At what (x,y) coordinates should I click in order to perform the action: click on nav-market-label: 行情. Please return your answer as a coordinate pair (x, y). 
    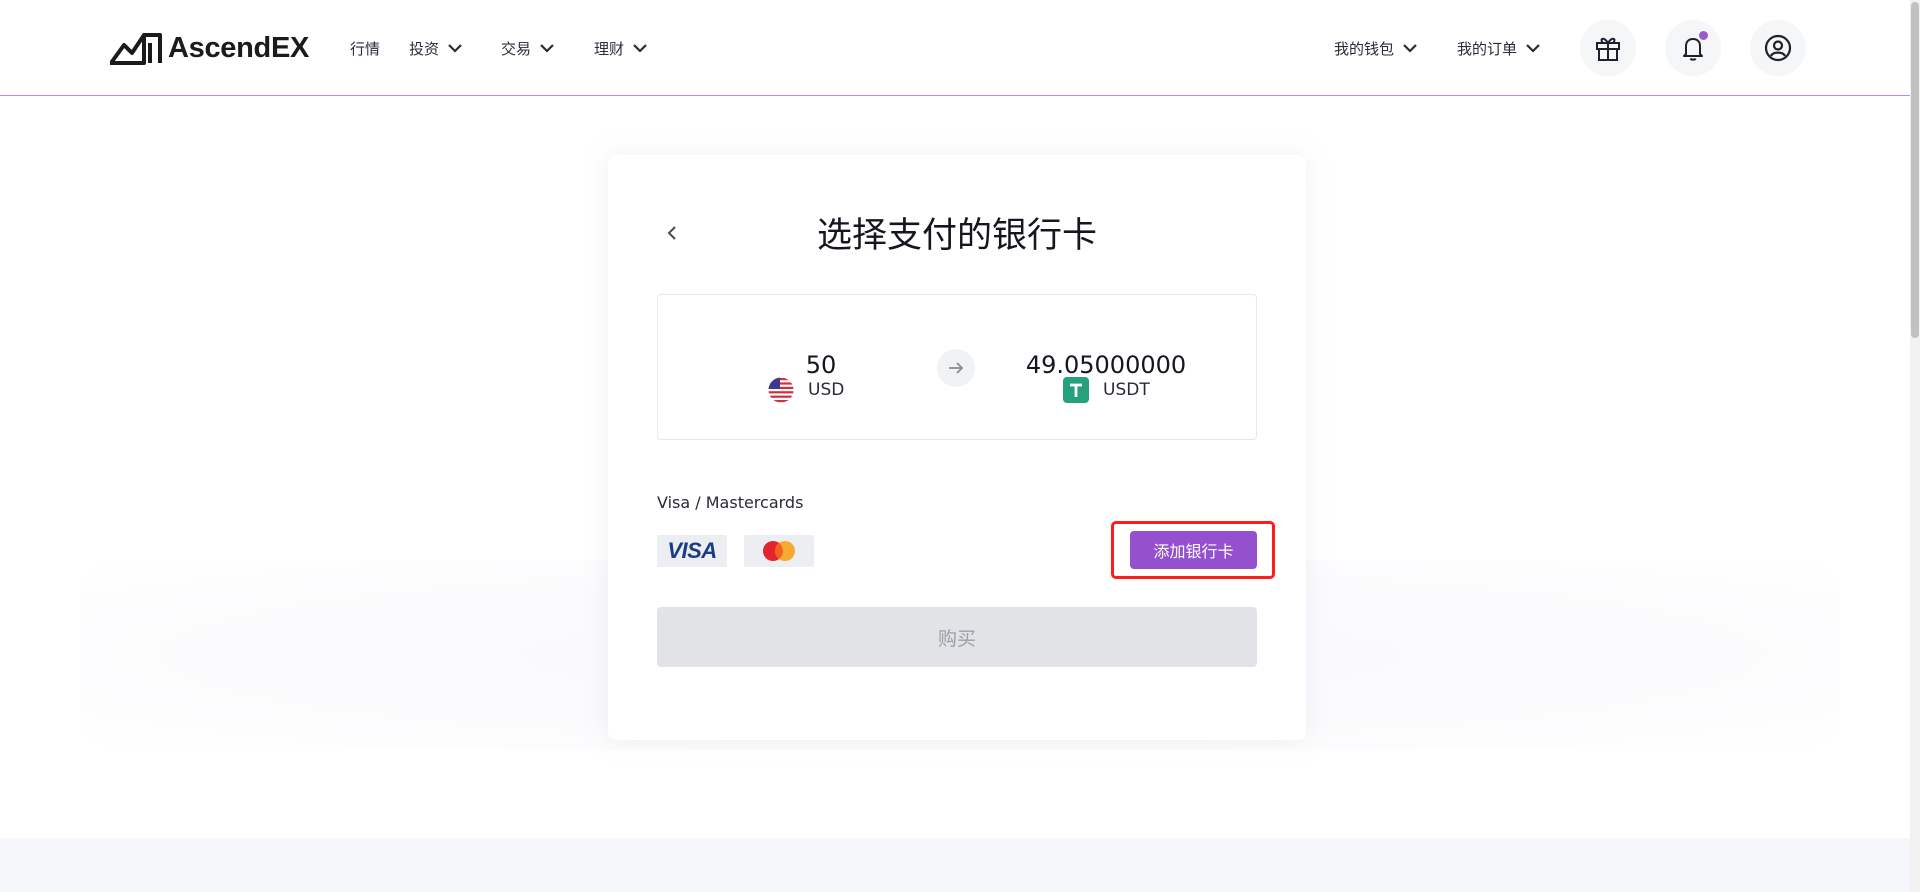
    Looking at the image, I should click on (365, 48).